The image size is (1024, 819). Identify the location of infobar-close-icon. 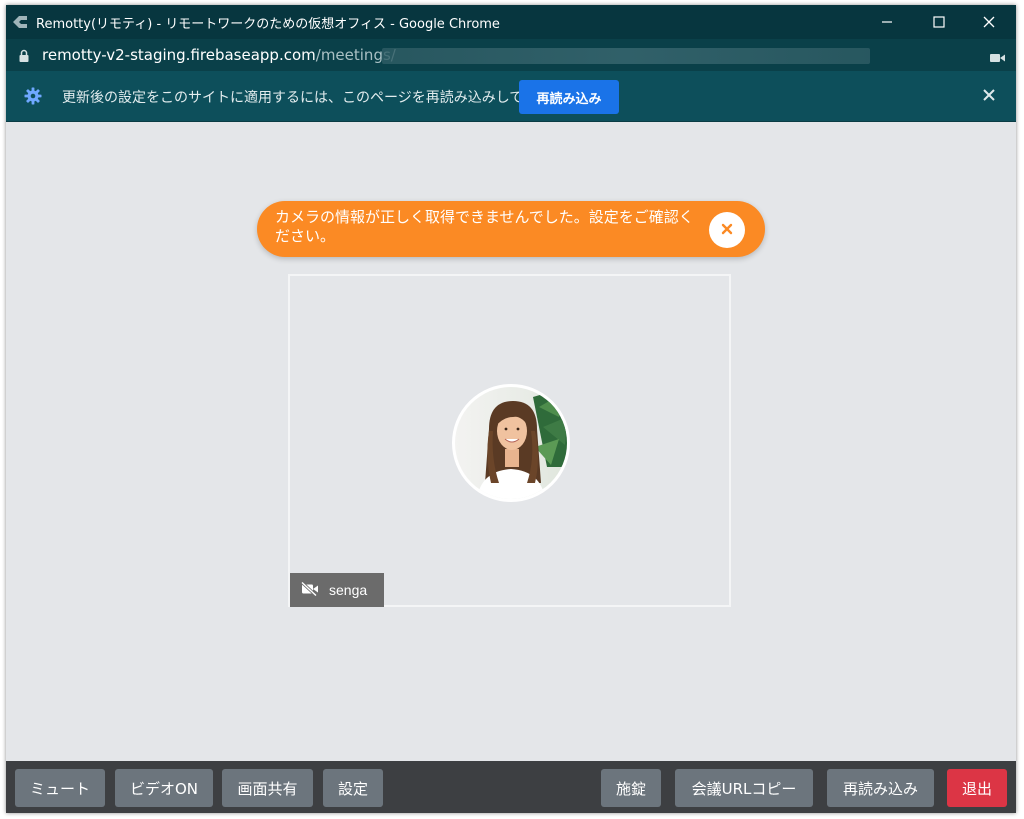
(989, 96).